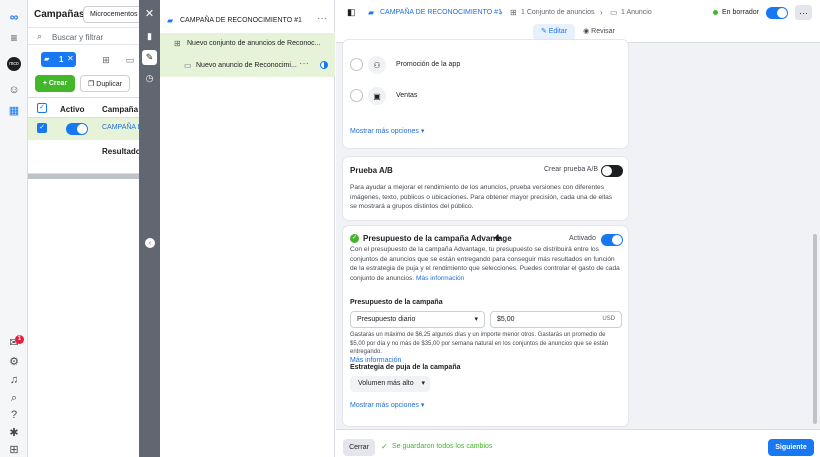 The height and width of the screenshot is (457, 820). I want to click on pencil-icon: ✎, so click(544, 31).